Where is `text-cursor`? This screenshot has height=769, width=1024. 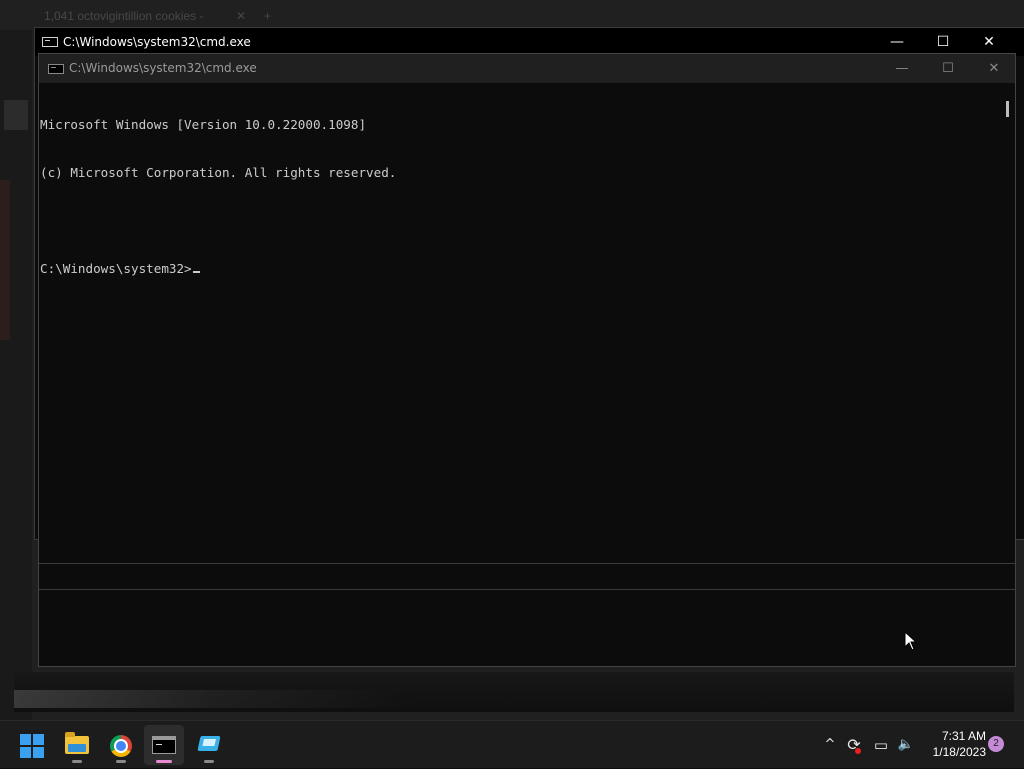 text-cursor is located at coordinates (196, 272).